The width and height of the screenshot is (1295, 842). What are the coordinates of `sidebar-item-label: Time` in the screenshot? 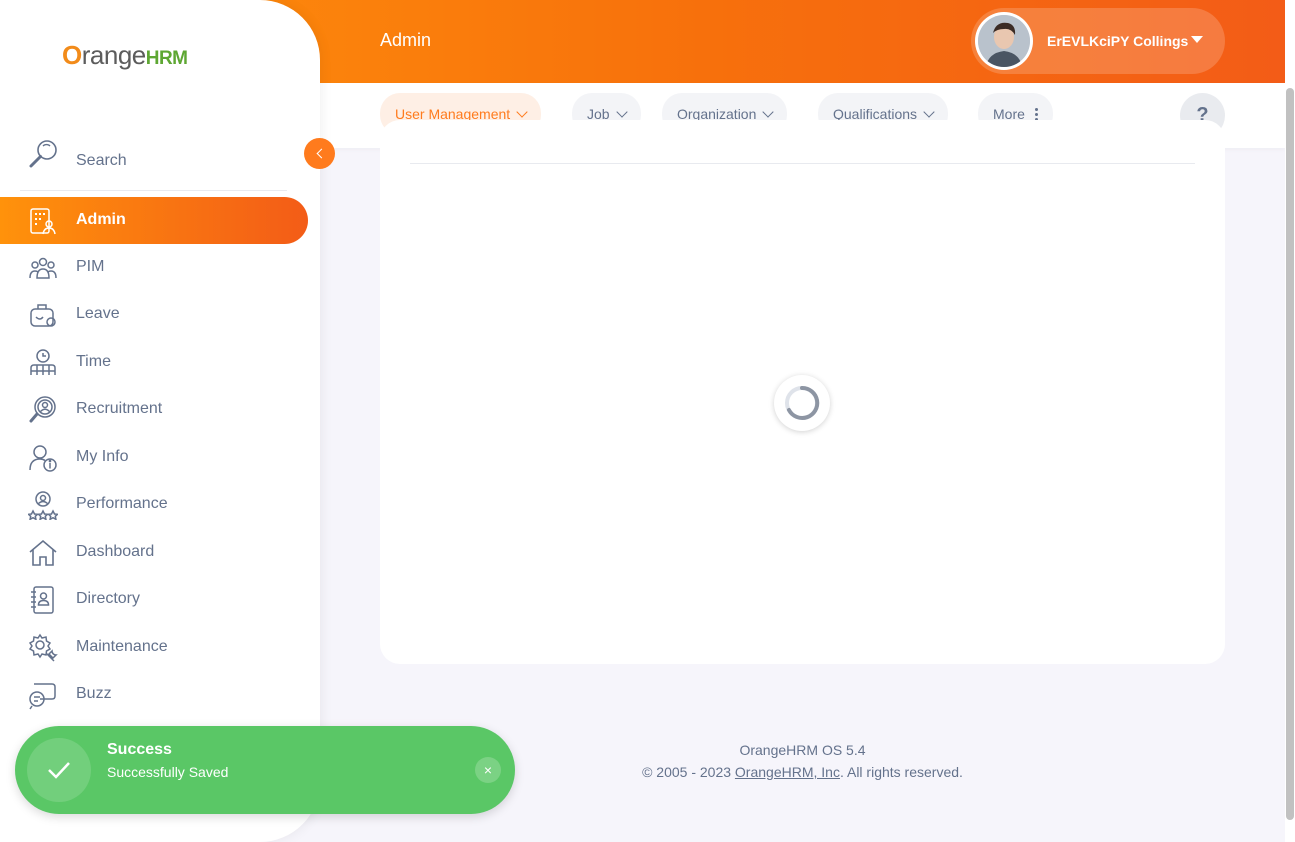 It's located at (93, 361).